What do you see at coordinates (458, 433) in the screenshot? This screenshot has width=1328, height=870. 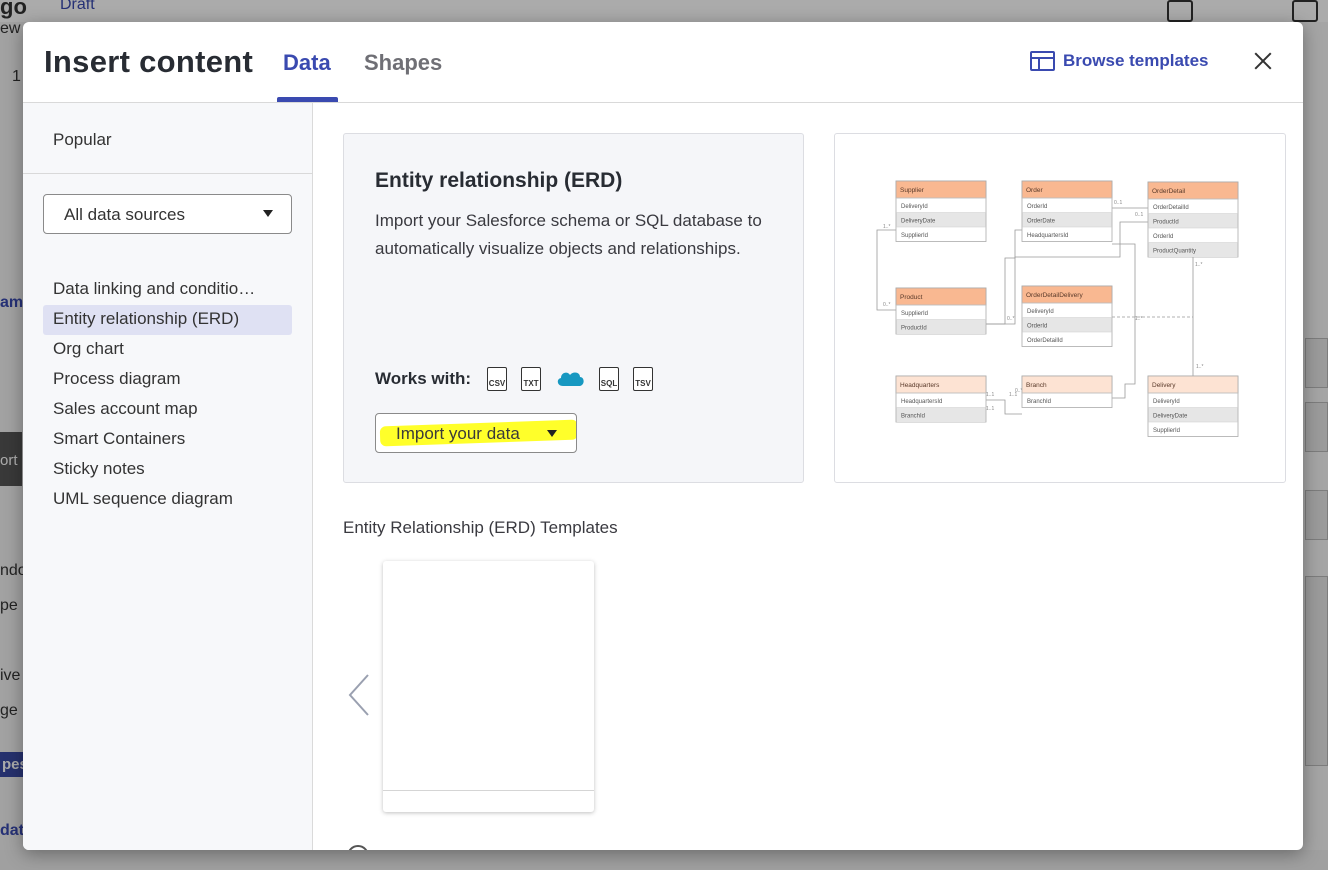 I see `import-data-label: Import your data` at bounding box center [458, 433].